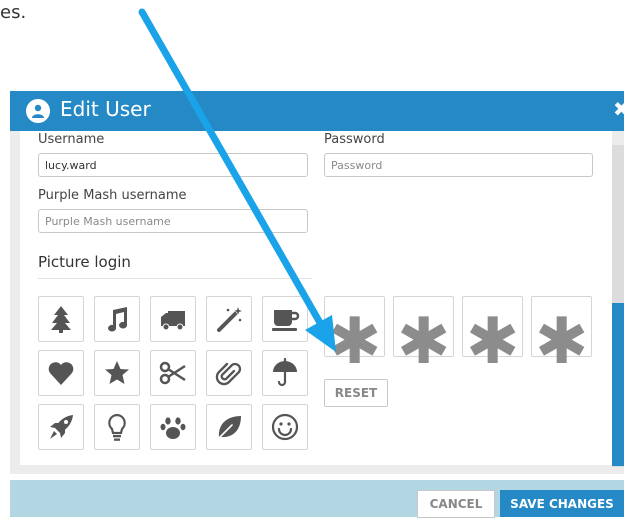 The width and height of the screenshot is (624, 518). What do you see at coordinates (105, 109) in the screenshot?
I see `modal-title: Edit User` at bounding box center [105, 109].